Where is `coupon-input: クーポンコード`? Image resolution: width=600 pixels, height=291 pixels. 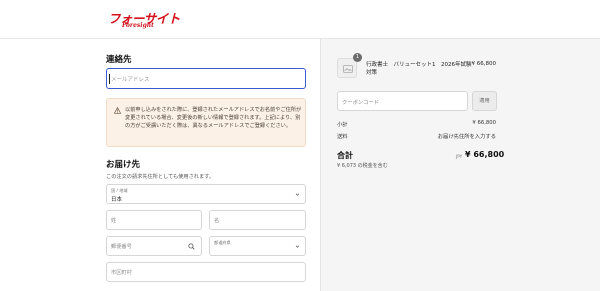 coupon-input: クーポンコード is located at coordinates (402, 101).